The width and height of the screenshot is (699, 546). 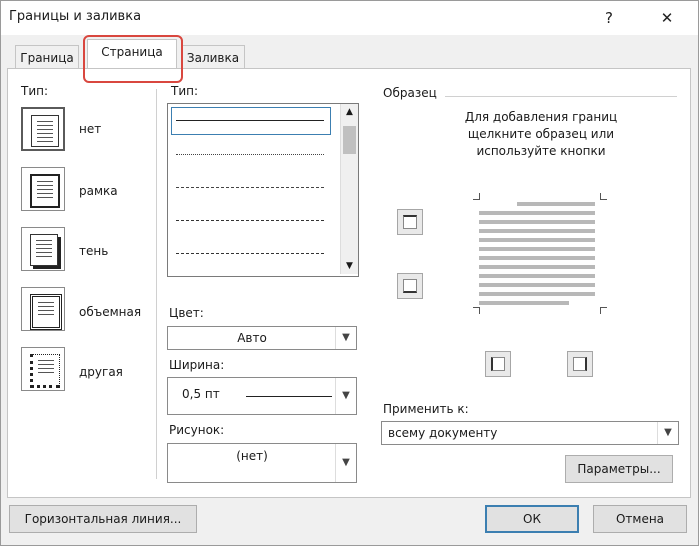 What do you see at coordinates (197, 430) in the screenshot?
I see `art-label: Рисунок:` at bounding box center [197, 430].